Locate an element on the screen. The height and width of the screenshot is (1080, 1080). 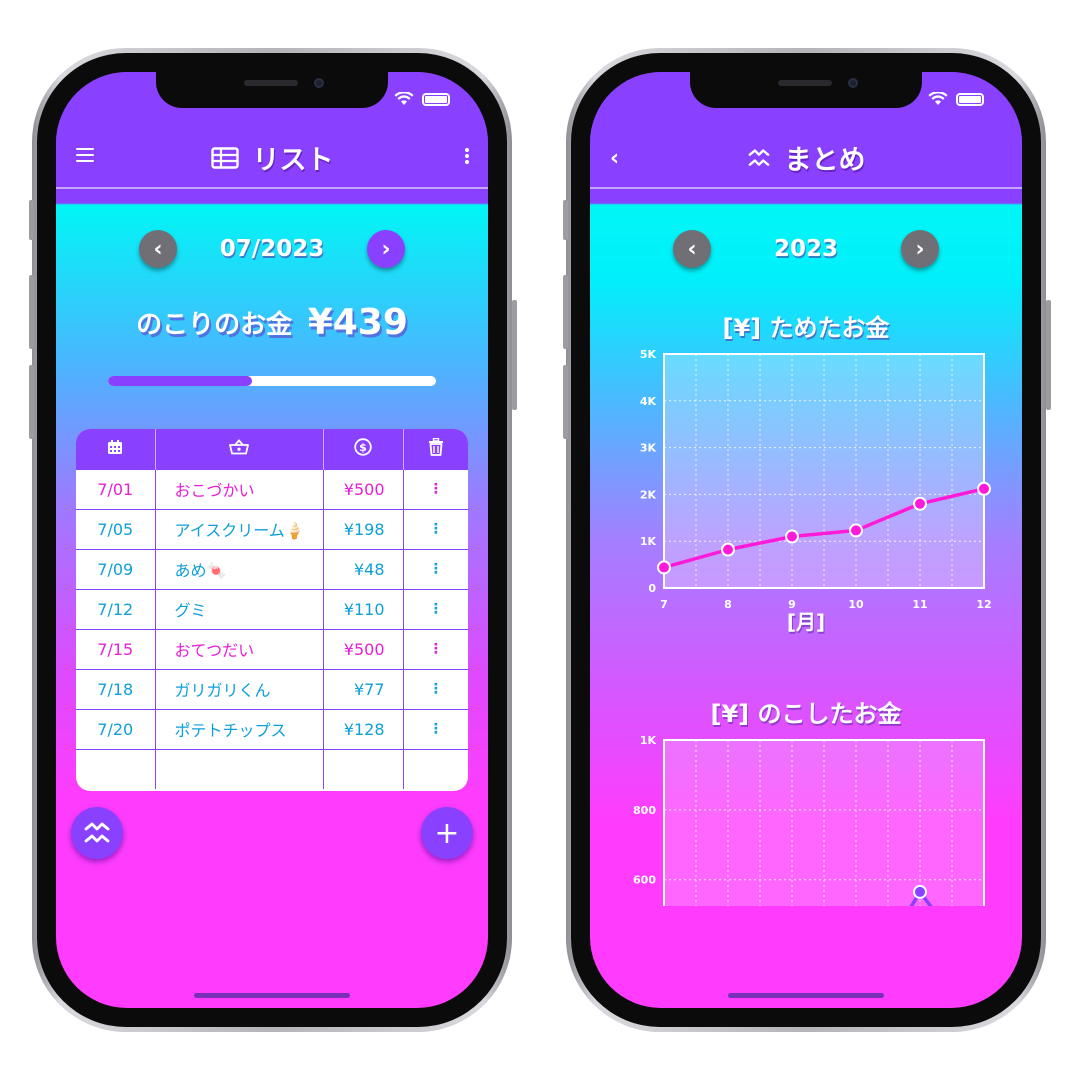
calendar-icon is located at coordinates (115, 446).